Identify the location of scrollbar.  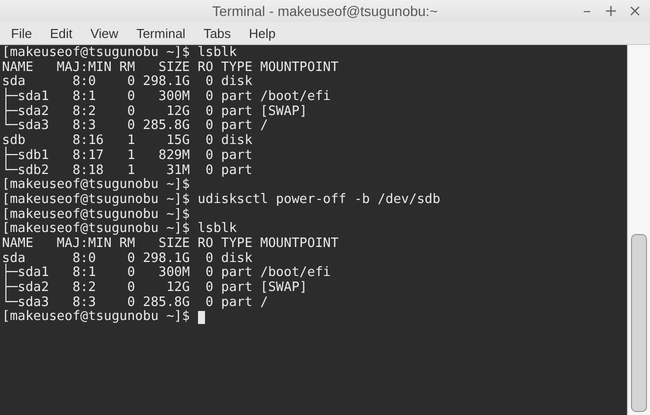
(638, 230).